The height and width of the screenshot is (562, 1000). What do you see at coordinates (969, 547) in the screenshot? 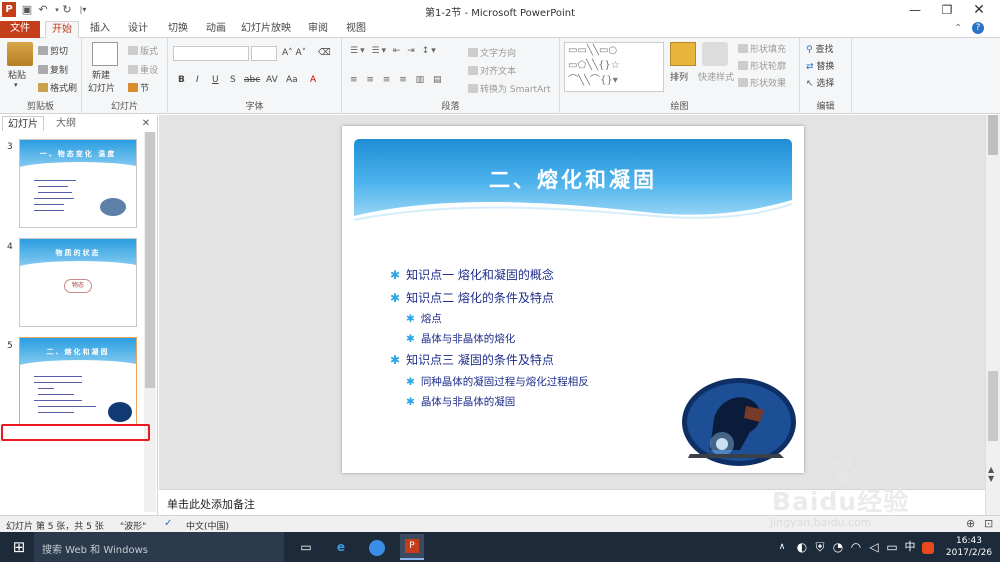
I see `clock: 16:43 2017/2/26` at bounding box center [969, 547].